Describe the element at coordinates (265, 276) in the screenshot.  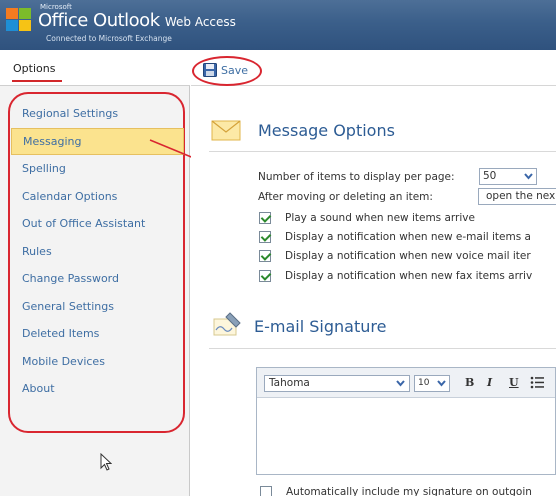
I see `fax-notification-checkbox` at that location.